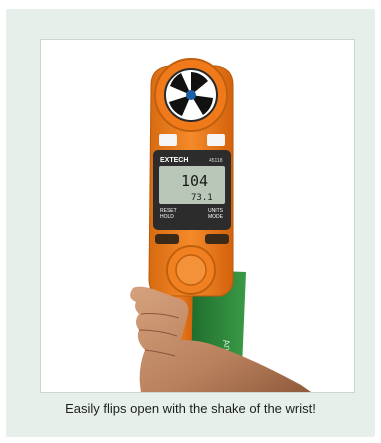  I want to click on right-clip, so click(216, 140).